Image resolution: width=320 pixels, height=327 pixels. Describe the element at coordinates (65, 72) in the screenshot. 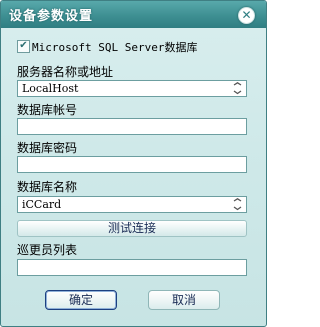

I see `server-label: 服务器名称或地址` at that location.